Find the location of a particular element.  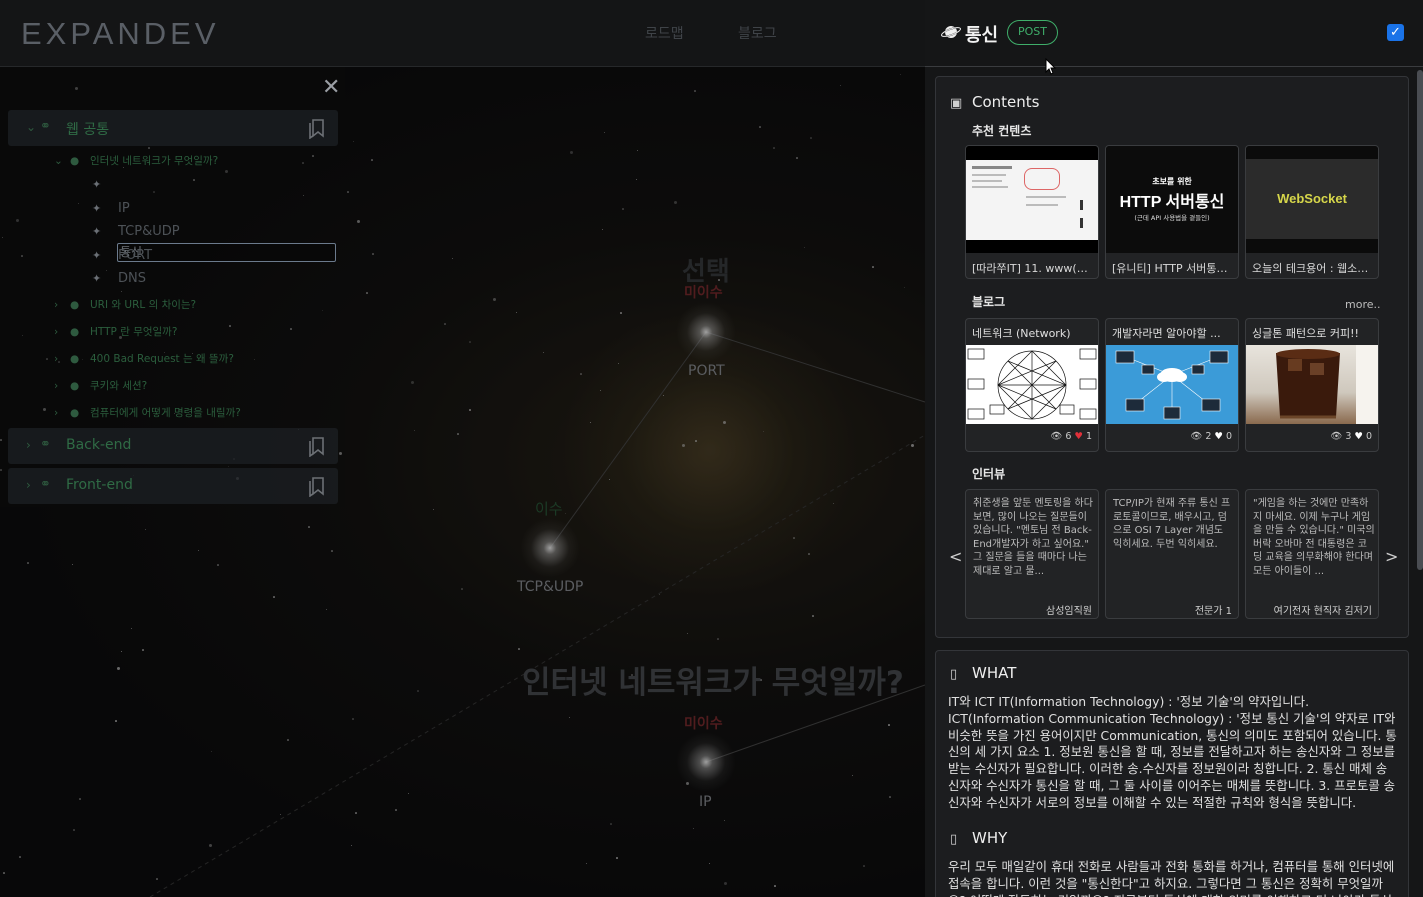

carousel-next-button: > is located at coordinates (1391, 556).